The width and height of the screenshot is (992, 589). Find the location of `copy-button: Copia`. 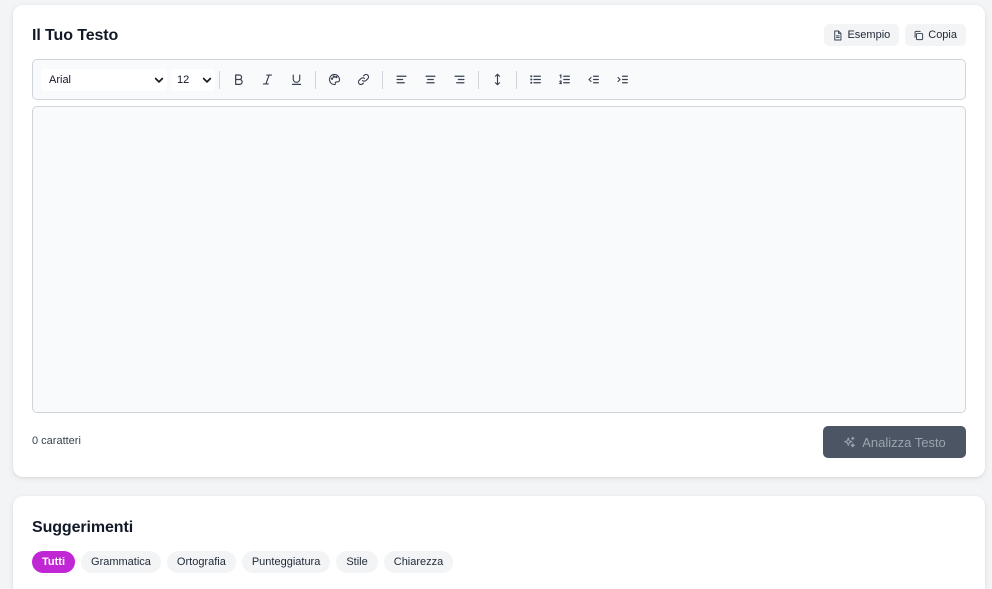

copy-button: Copia is located at coordinates (935, 35).